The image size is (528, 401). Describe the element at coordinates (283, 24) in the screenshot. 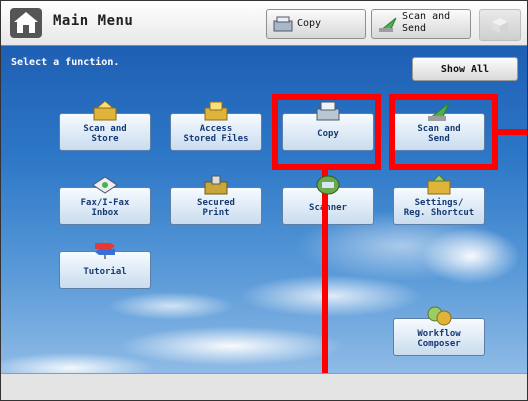

I see `copier-icon` at that location.